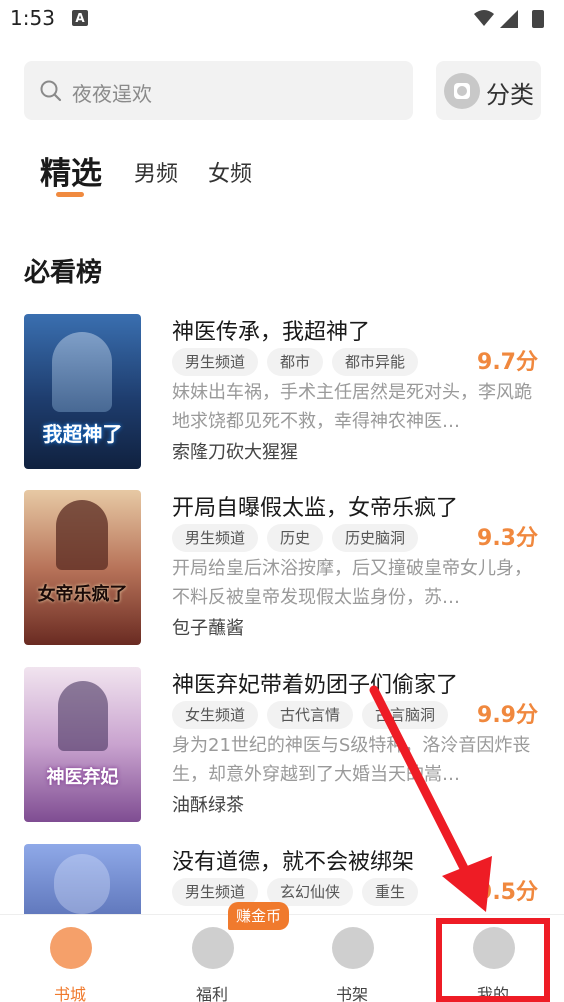 This screenshot has height=1002, width=564. What do you see at coordinates (213, 948) in the screenshot?
I see `gift-icon` at bounding box center [213, 948].